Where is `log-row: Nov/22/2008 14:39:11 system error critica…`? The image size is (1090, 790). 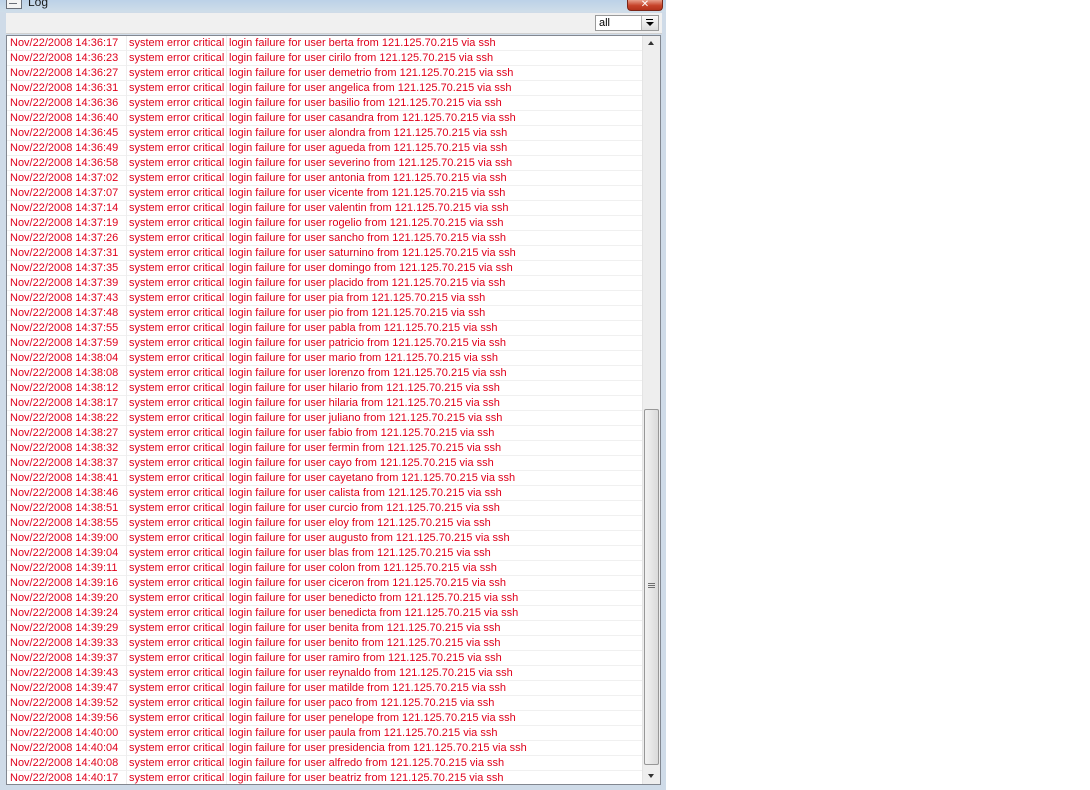
log-row: Nov/22/2008 14:39:11 system error critica… is located at coordinates (325, 568).